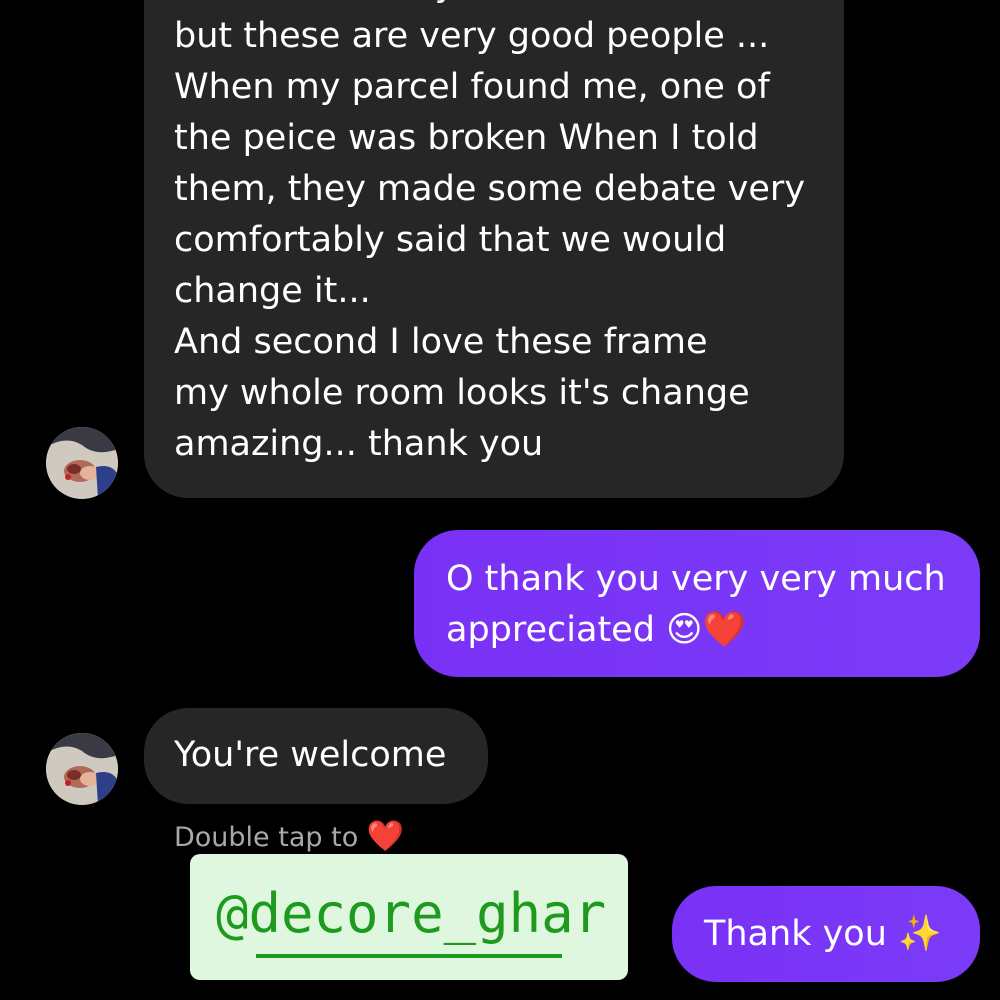  What do you see at coordinates (466, 138) in the screenshot?
I see `message-line: the peice was broken When I told` at bounding box center [466, 138].